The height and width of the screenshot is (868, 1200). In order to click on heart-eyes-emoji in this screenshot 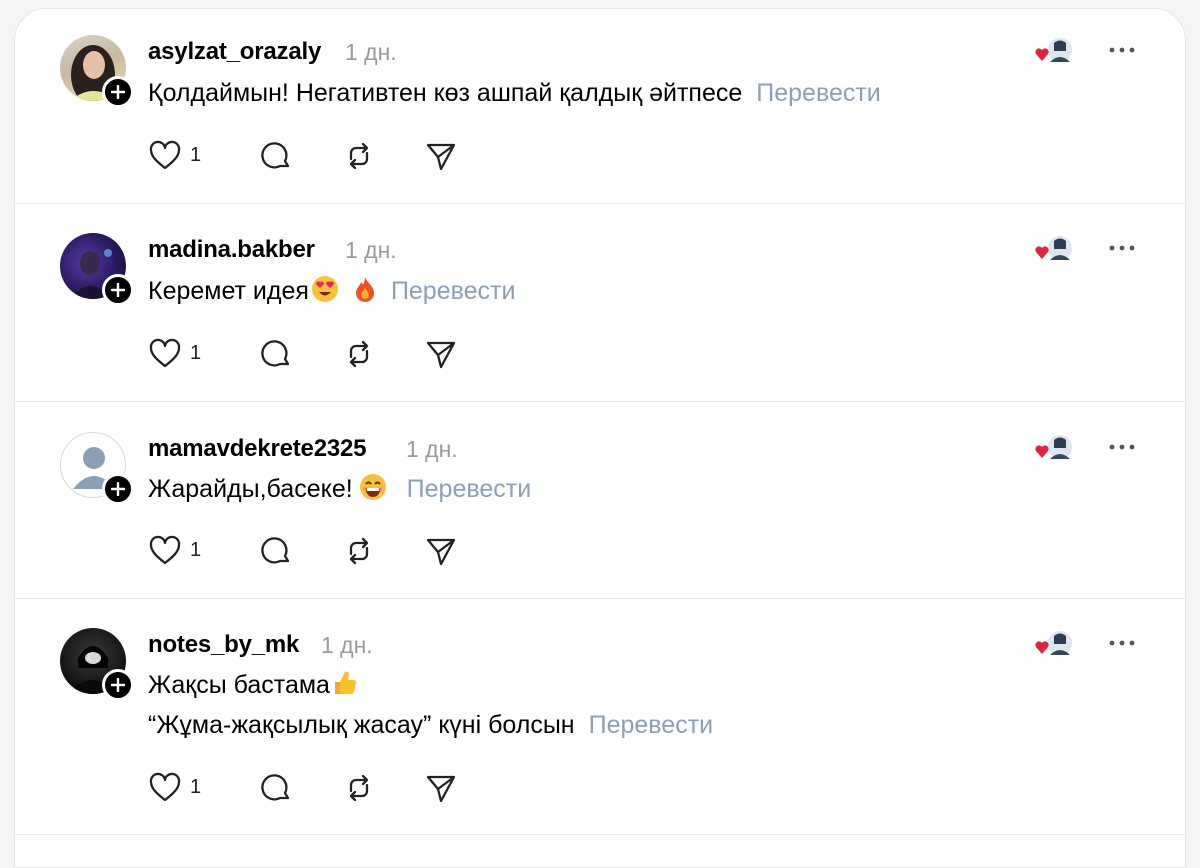, I will do `click(324, 289)`.